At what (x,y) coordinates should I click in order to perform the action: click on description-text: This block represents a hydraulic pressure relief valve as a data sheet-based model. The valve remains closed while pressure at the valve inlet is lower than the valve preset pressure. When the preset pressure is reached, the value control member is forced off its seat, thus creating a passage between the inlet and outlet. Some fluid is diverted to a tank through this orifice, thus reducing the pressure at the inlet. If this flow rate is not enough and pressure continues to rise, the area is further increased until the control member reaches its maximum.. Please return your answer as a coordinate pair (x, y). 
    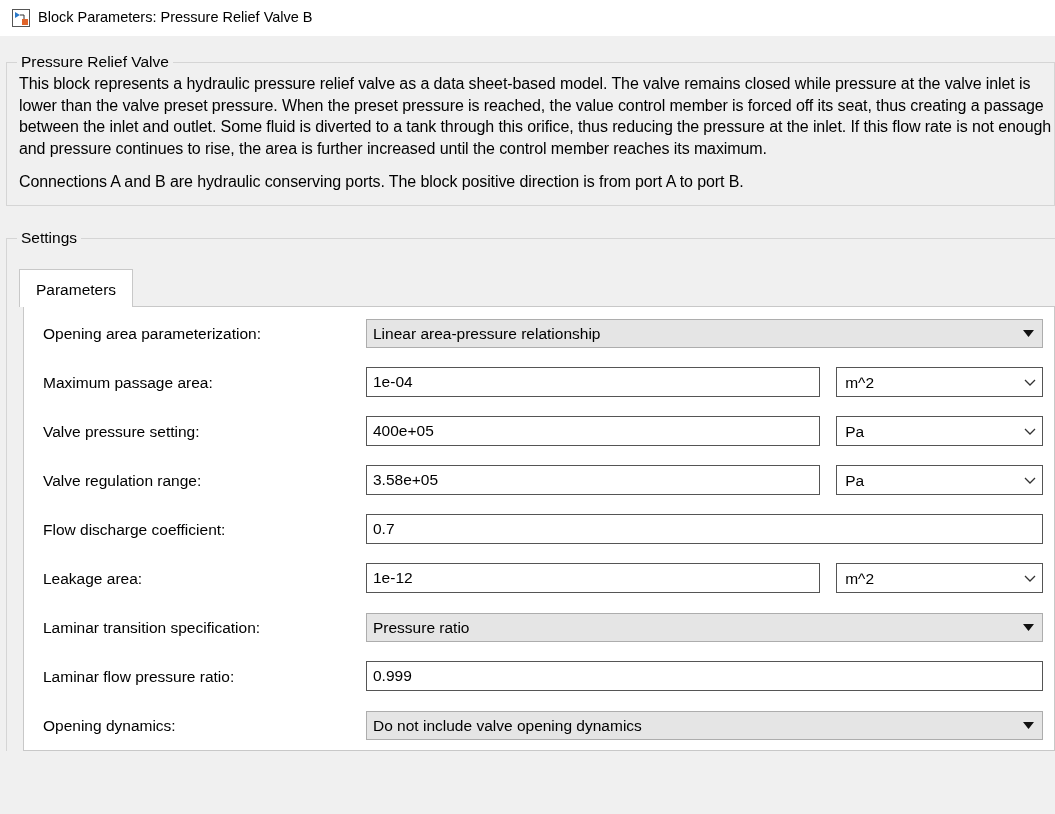
    Looking at the image, I should click on (536, 116).